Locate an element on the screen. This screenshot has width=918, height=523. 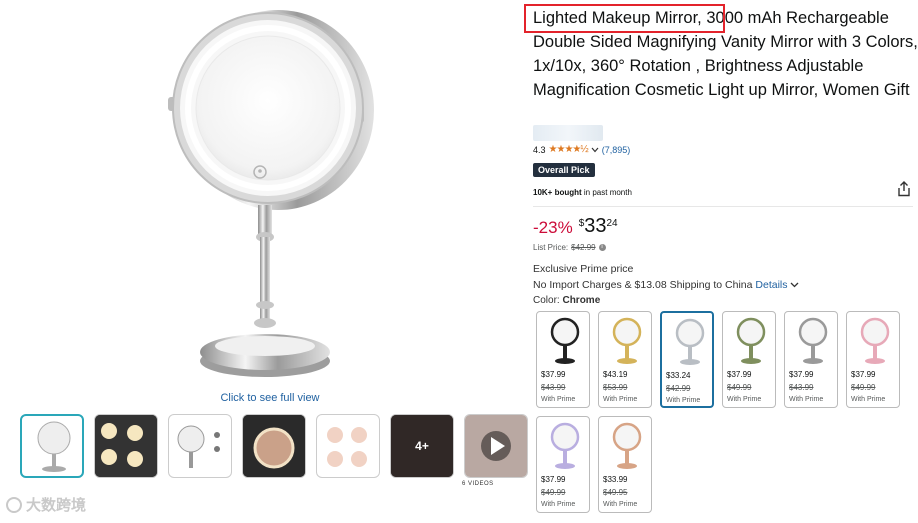
bought-period: in past month is located at coordinates (606, 192).